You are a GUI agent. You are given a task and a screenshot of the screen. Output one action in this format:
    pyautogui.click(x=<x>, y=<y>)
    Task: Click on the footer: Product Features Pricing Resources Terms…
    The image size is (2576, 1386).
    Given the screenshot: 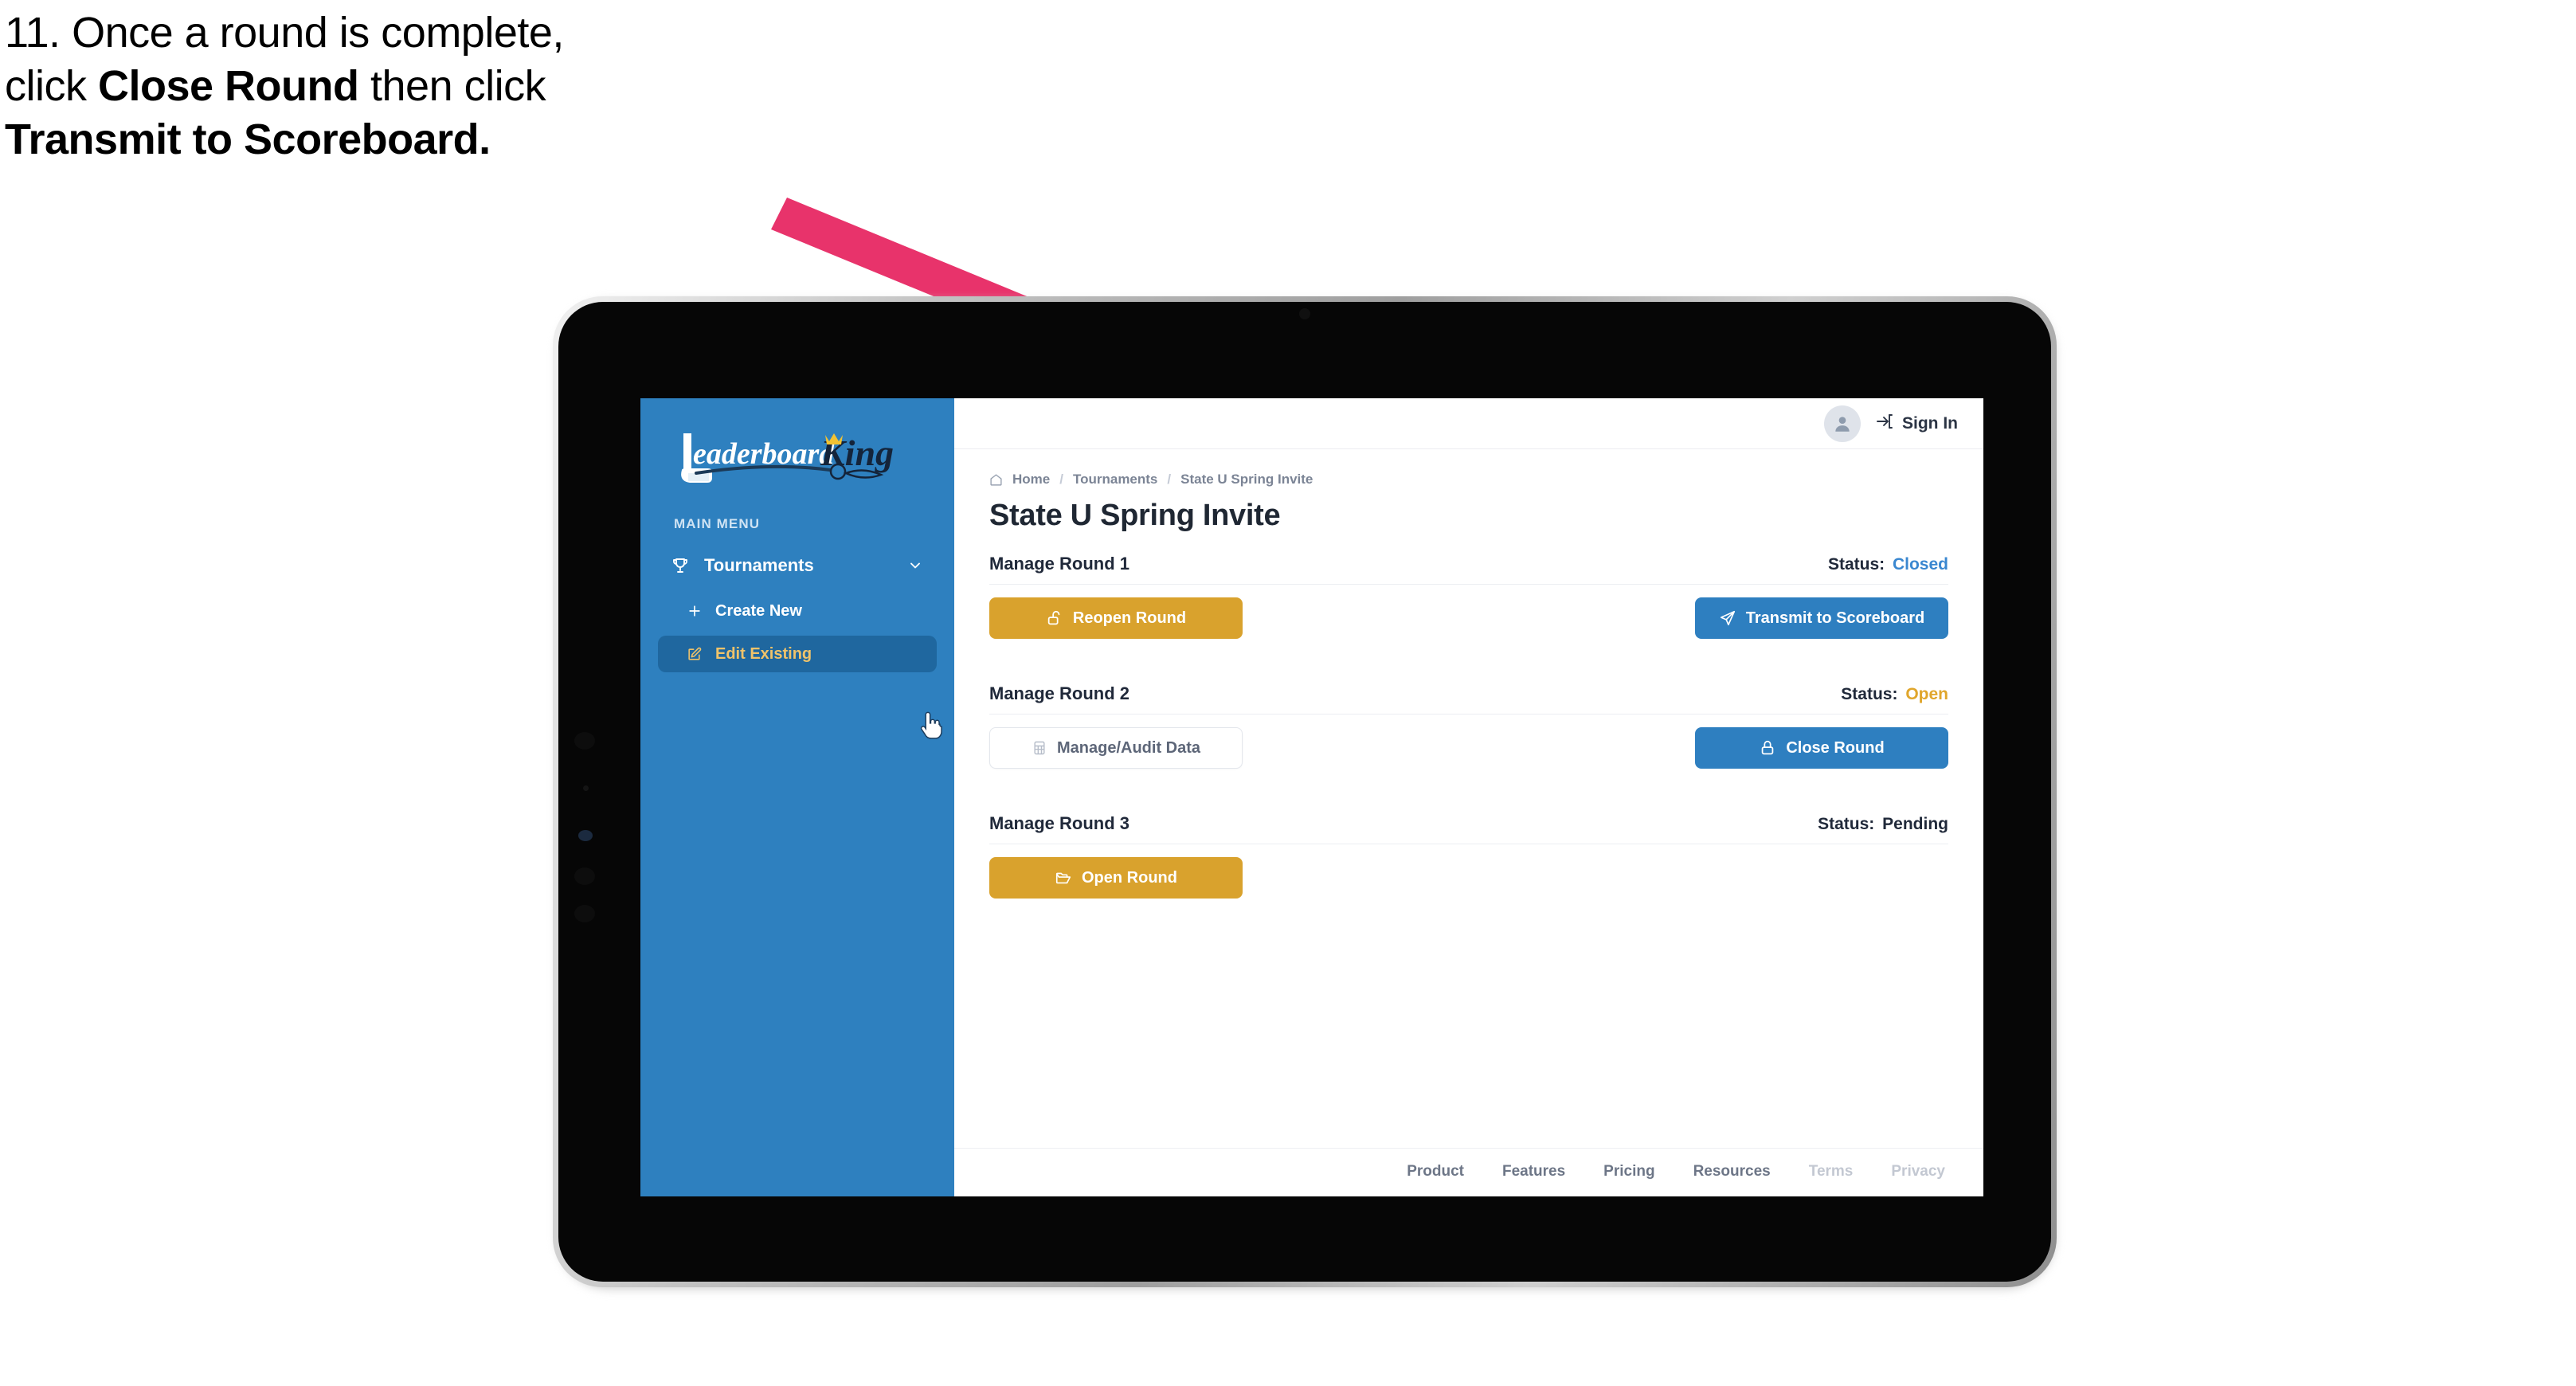 What is the action you would take?
    pyautogui.click(x=1468, y=1172)
    